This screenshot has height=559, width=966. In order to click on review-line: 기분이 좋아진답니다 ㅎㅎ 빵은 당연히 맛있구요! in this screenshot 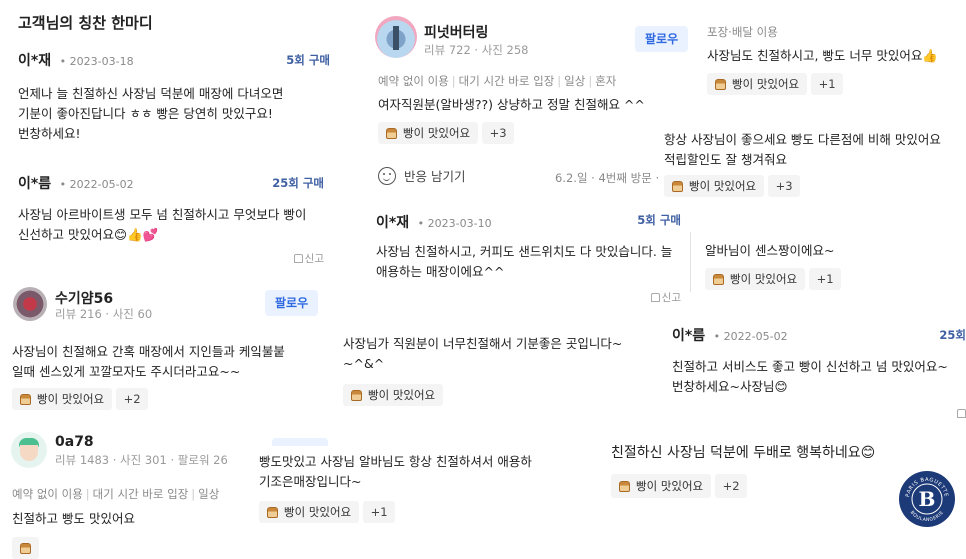, I will do `click(145, 113)`.